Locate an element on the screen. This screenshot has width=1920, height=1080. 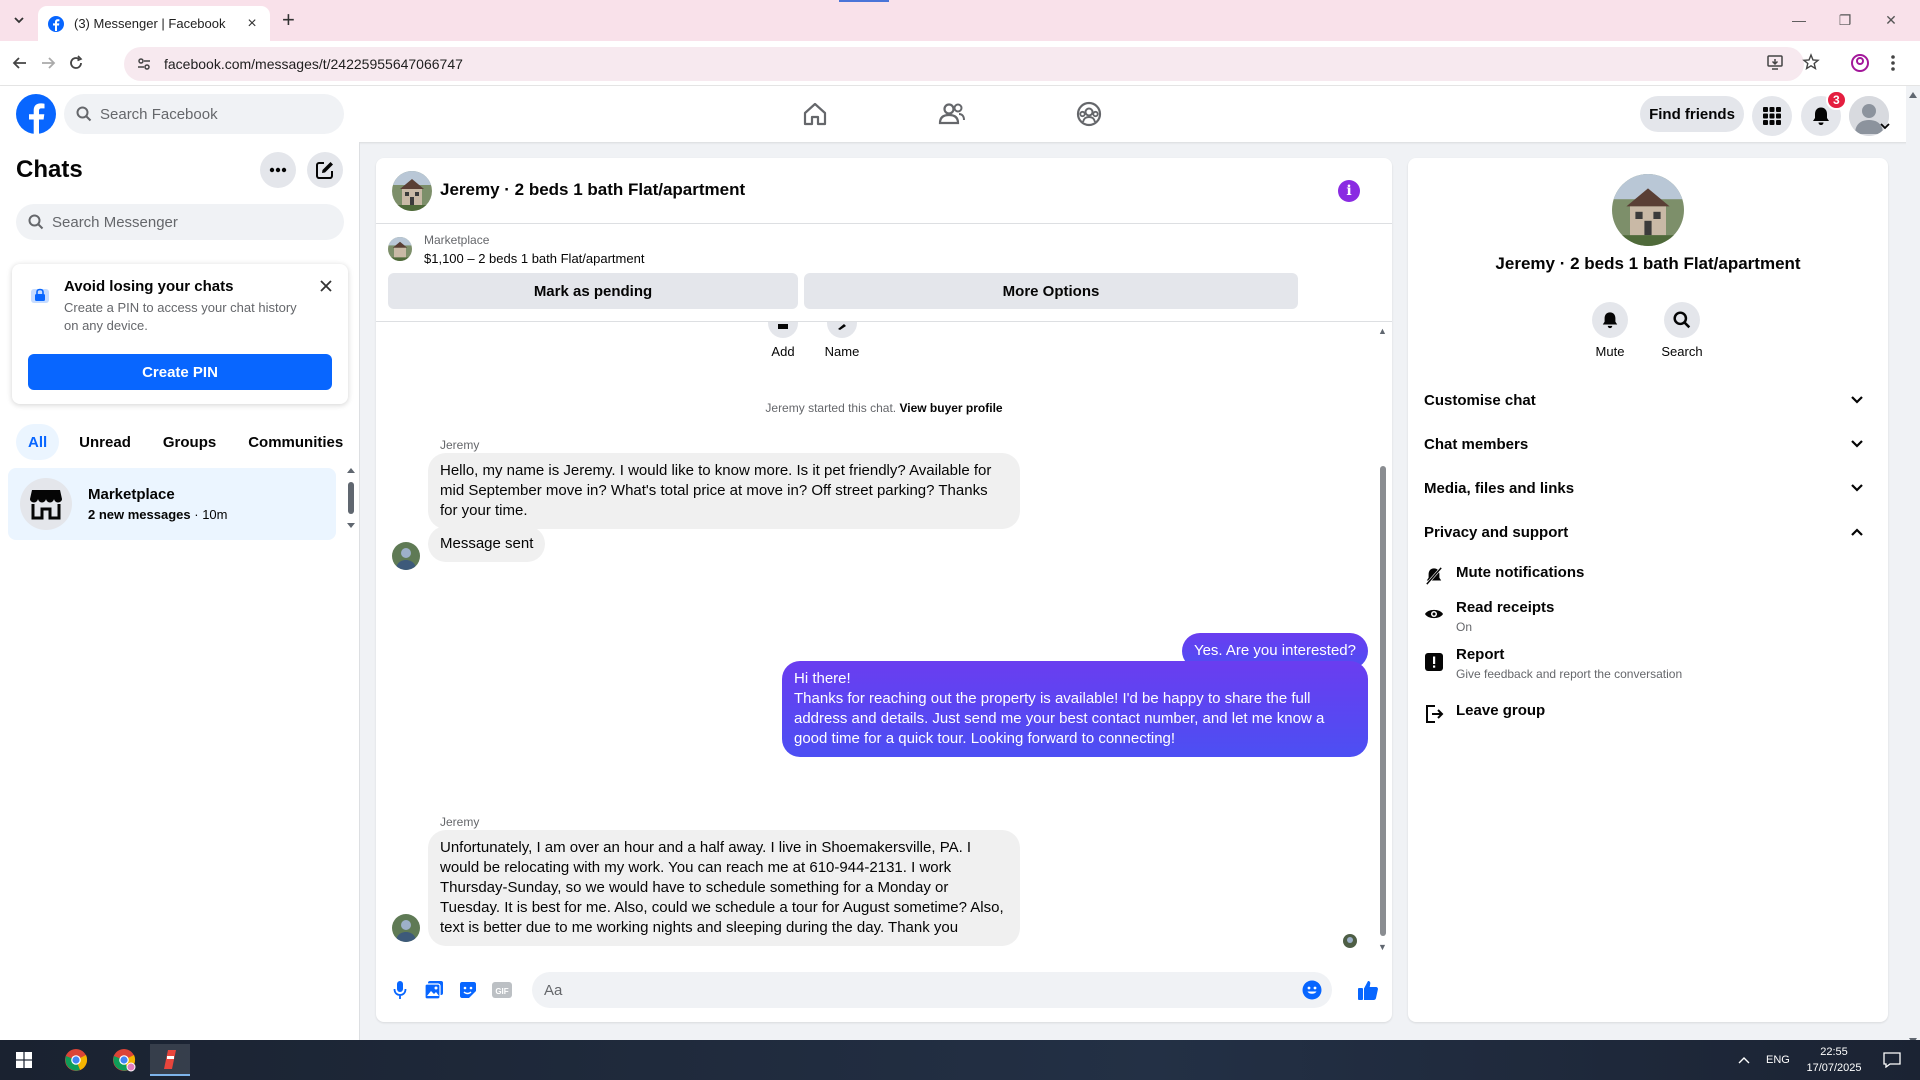
section-chat-members: Chat members is located at coordinates (1648, 444).